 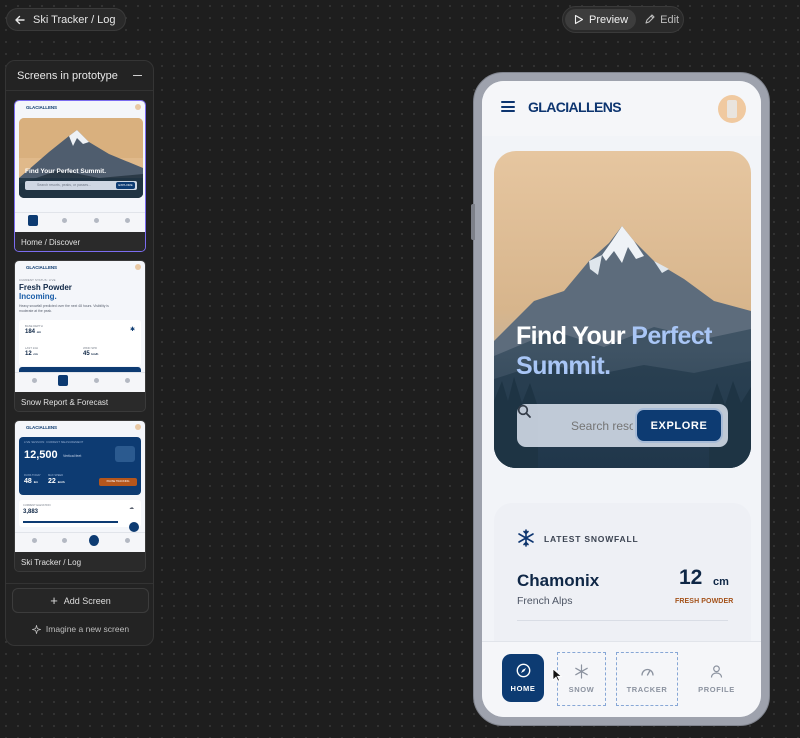 What do you see at coordinates (125, 185) in the screenshot?
I see `thumb-explore: EXPLORE` at bounding box center [125, 185].